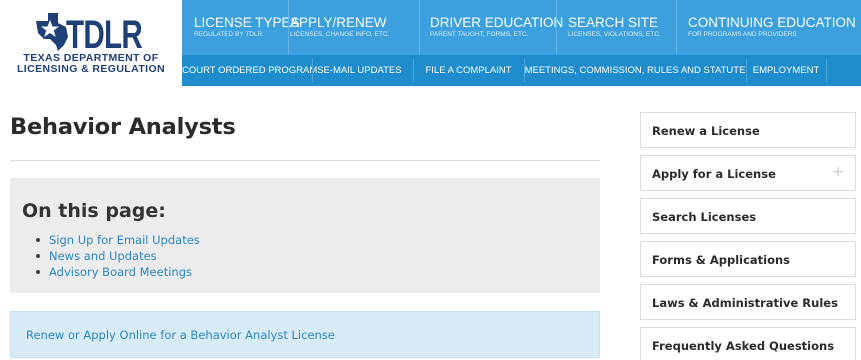 The image size is (861, 360). I want to click on on-this-page-heading: On this page:, so click(94, 211).